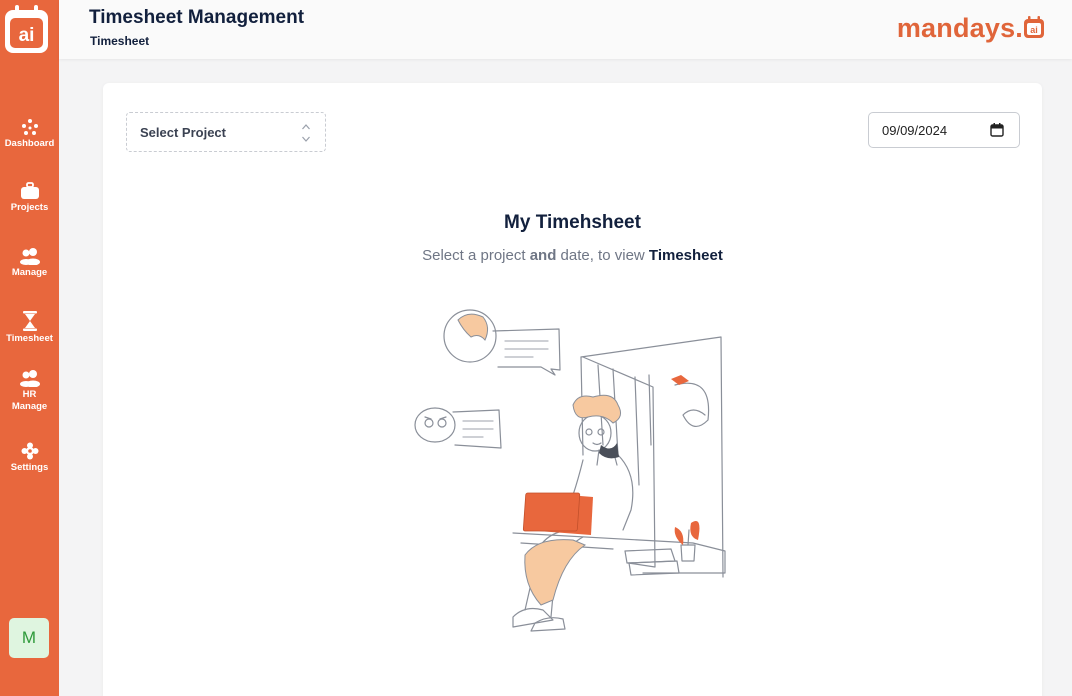 This screenshot has height=696, width=1072. What do you see at coordinates (915, 130) in the screenshot?
I see `date-input-value: 09/09/2024` at bounding box center [915, 130].